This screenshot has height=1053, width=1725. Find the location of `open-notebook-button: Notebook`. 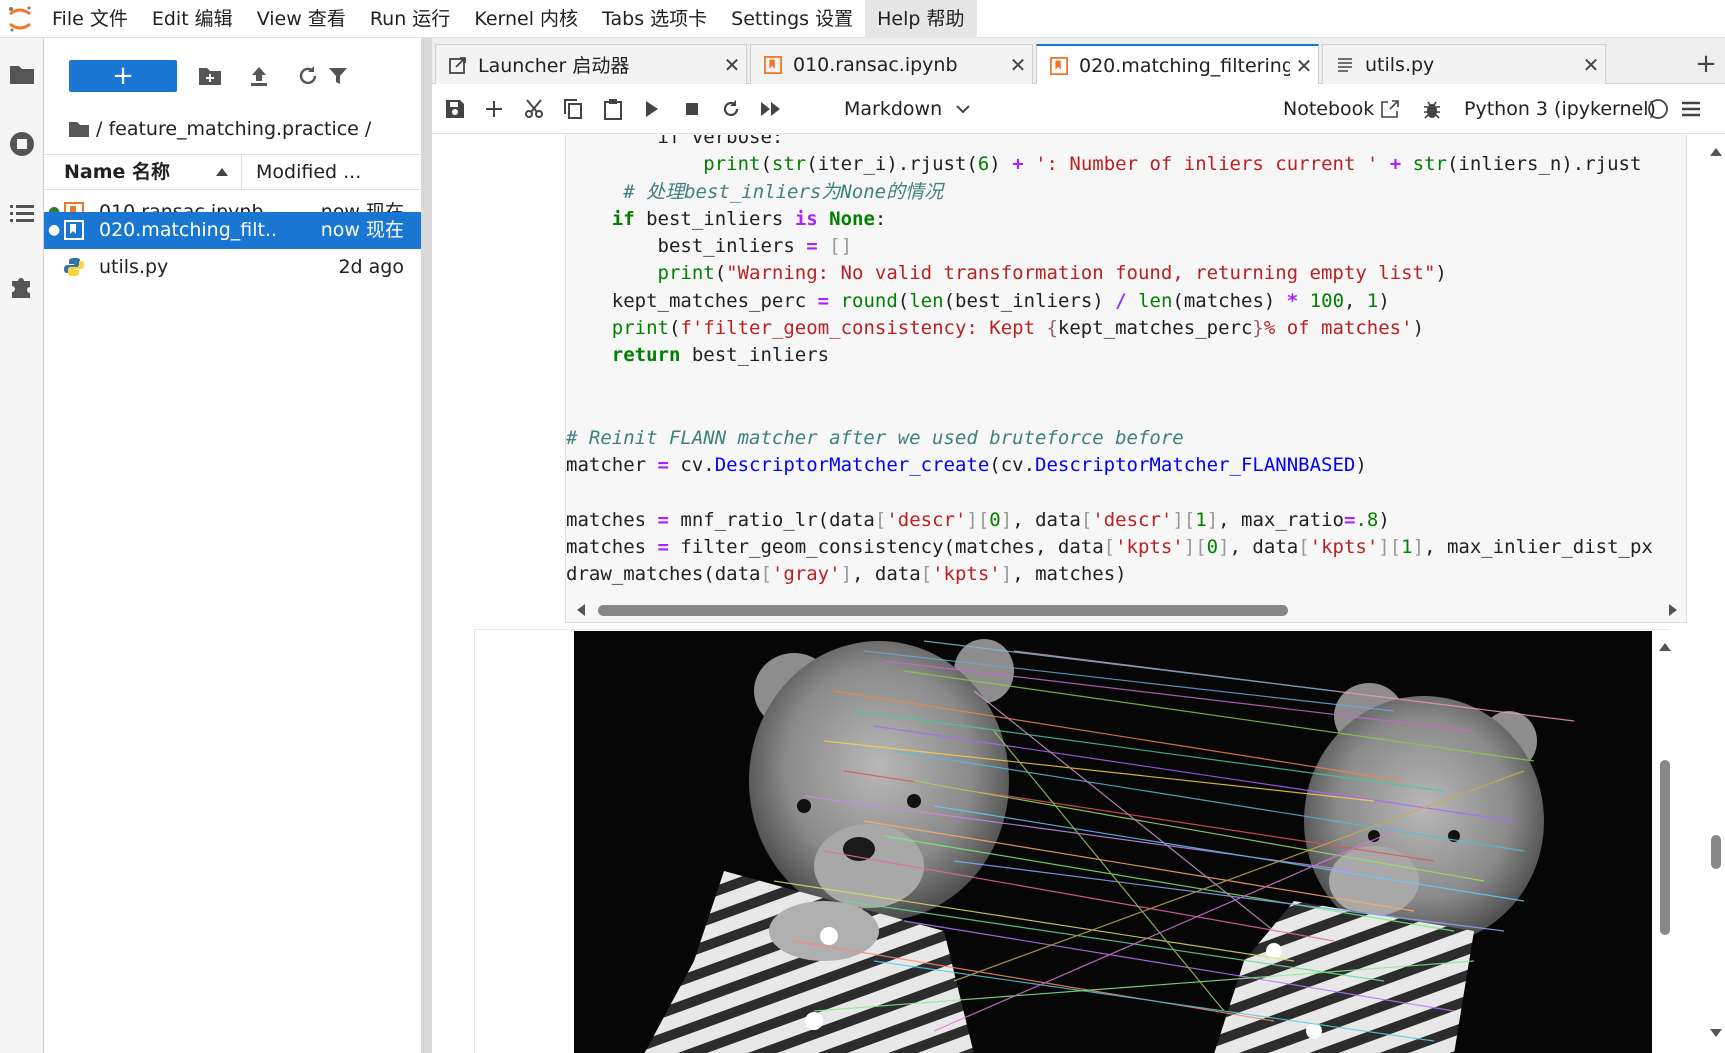

open-notebook-button: Notebook is located at coordinates (1362, 109).